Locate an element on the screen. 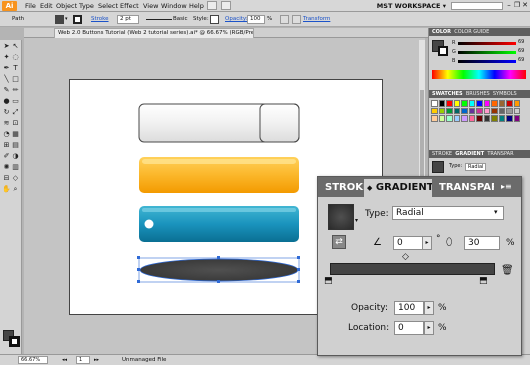 This screenshot has width=530, height=365. tab-gradient: ◆ GRADIENT is located at coordinates (398, 188).